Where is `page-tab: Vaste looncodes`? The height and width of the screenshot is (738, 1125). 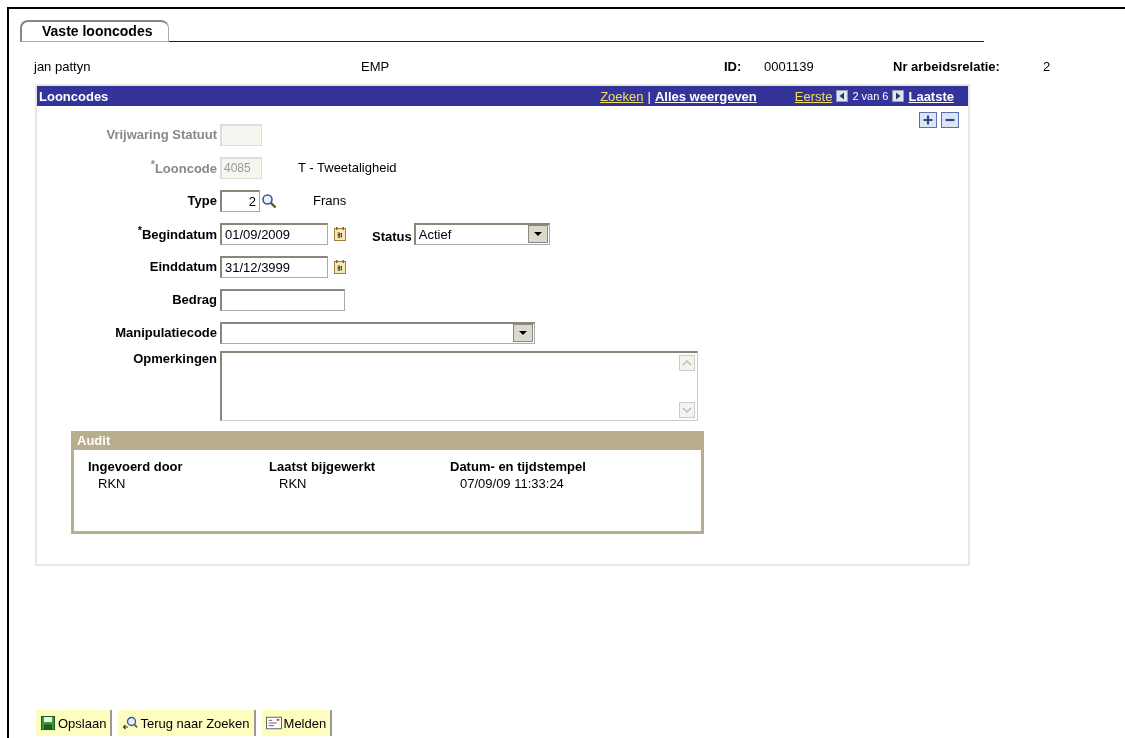 page-tab: Vaste looncodes is located at coordinates (95, 31).